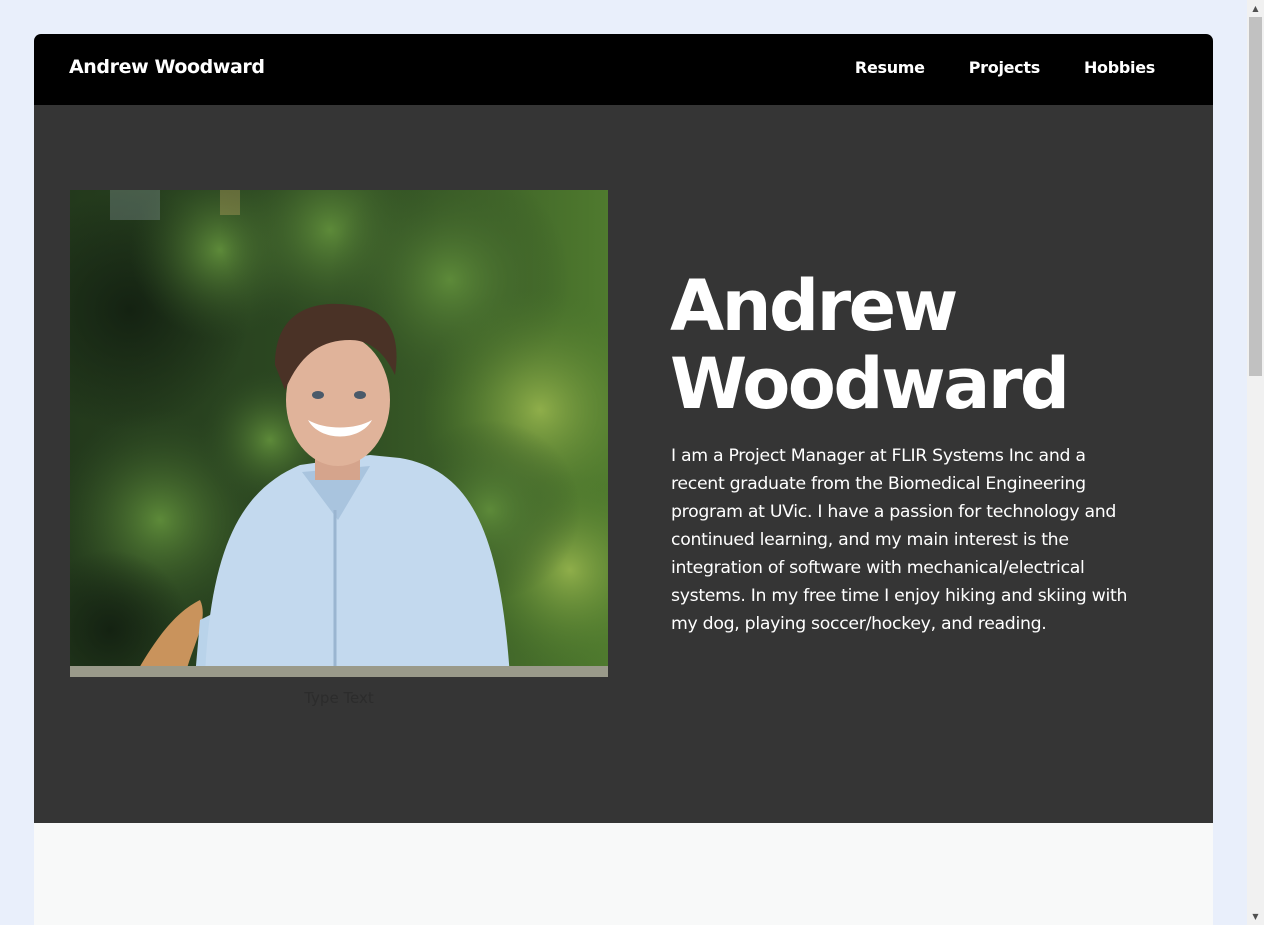  What do you see at coordinates (167, 67) in the screenshot?
I see `brand-link: Andrew Woodward` at bounding box center [167, 67].